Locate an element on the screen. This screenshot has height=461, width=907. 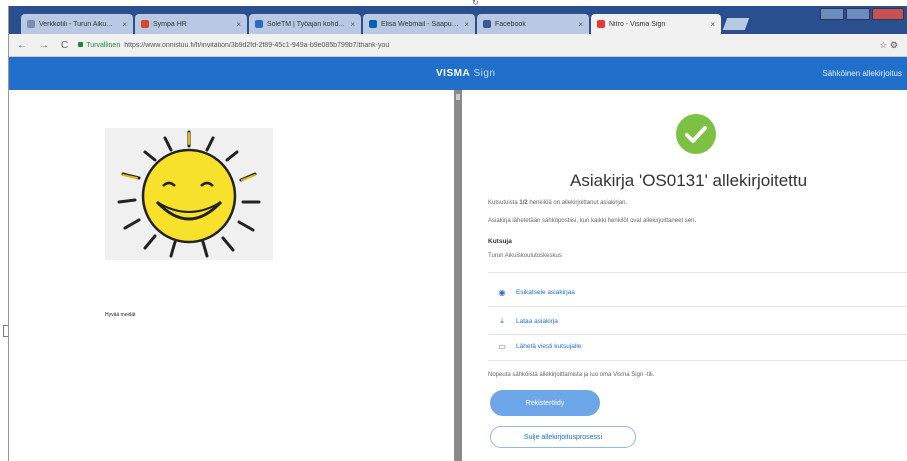
generic-tab-icon is located at coordinates (31, 24).